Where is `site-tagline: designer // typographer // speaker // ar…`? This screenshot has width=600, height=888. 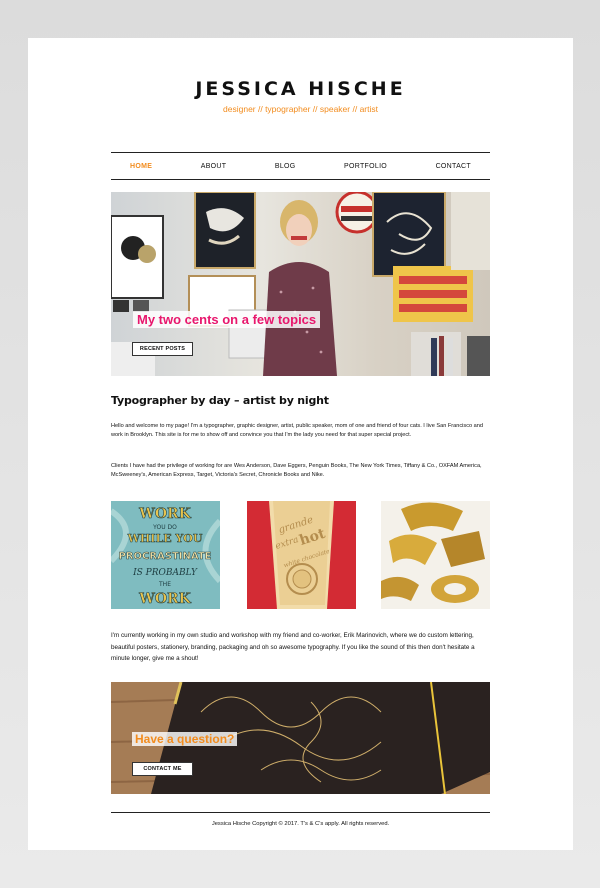 site-tagline: designer // typographer // speaker // ar… is located at coordinates (300, 109).